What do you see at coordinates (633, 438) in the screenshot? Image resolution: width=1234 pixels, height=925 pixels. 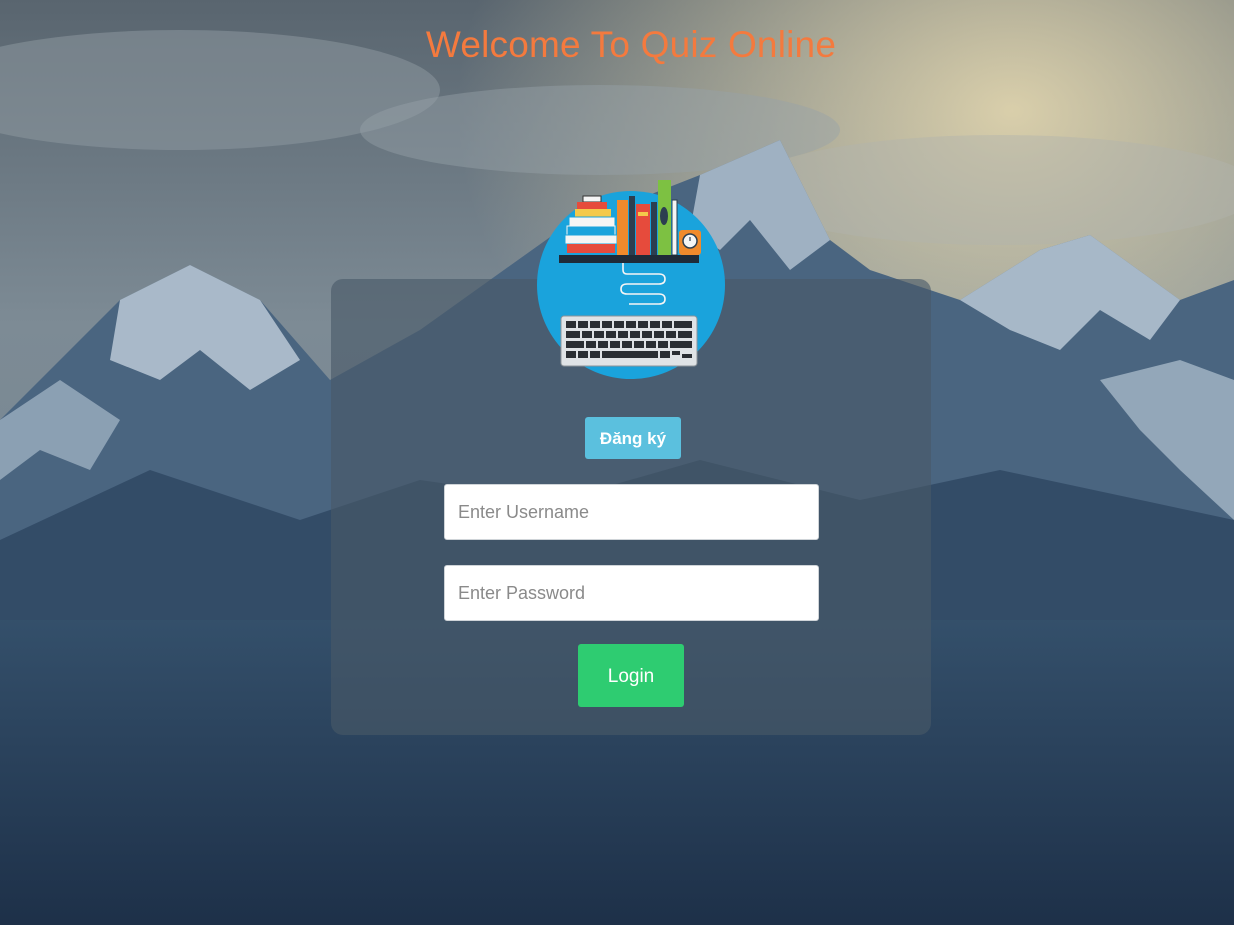 I see `register-button: Đăng ký` at bounding box center [633, 438].